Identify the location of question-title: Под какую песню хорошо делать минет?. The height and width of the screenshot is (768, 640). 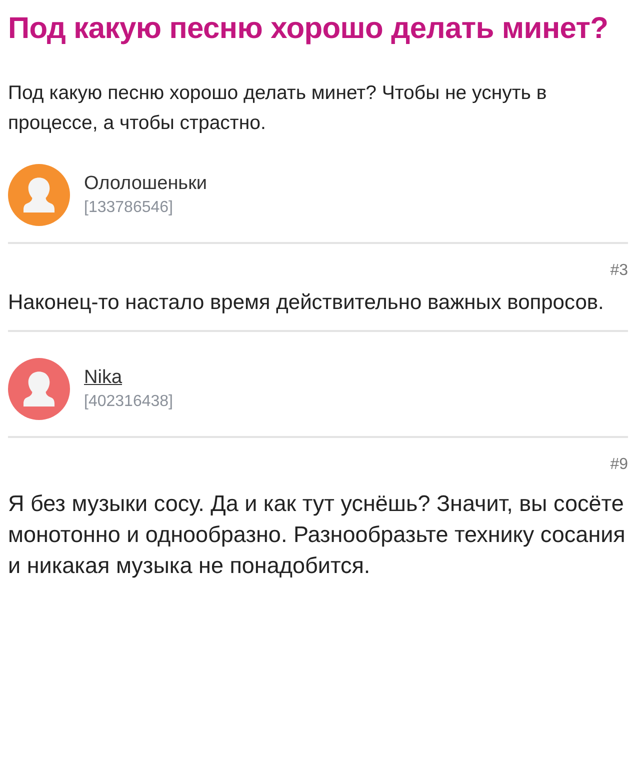
(309, 29).